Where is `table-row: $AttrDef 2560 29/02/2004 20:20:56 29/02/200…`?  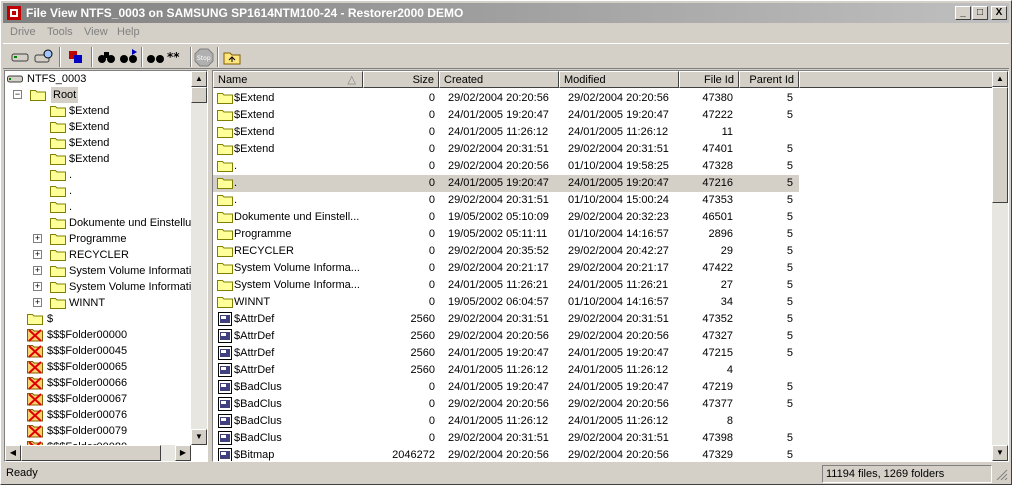
table-row: $AttrDef 2560 29/02/2004 20:20:56 29/02/200… is located at coordinates (506, 336).